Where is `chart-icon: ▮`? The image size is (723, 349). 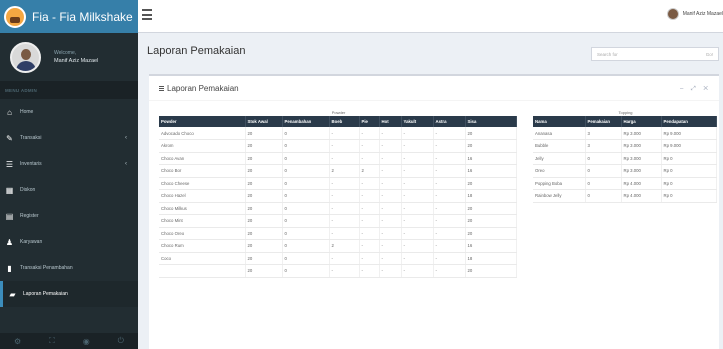
chart-icon: ▮ is located at coordinates (9, 268).